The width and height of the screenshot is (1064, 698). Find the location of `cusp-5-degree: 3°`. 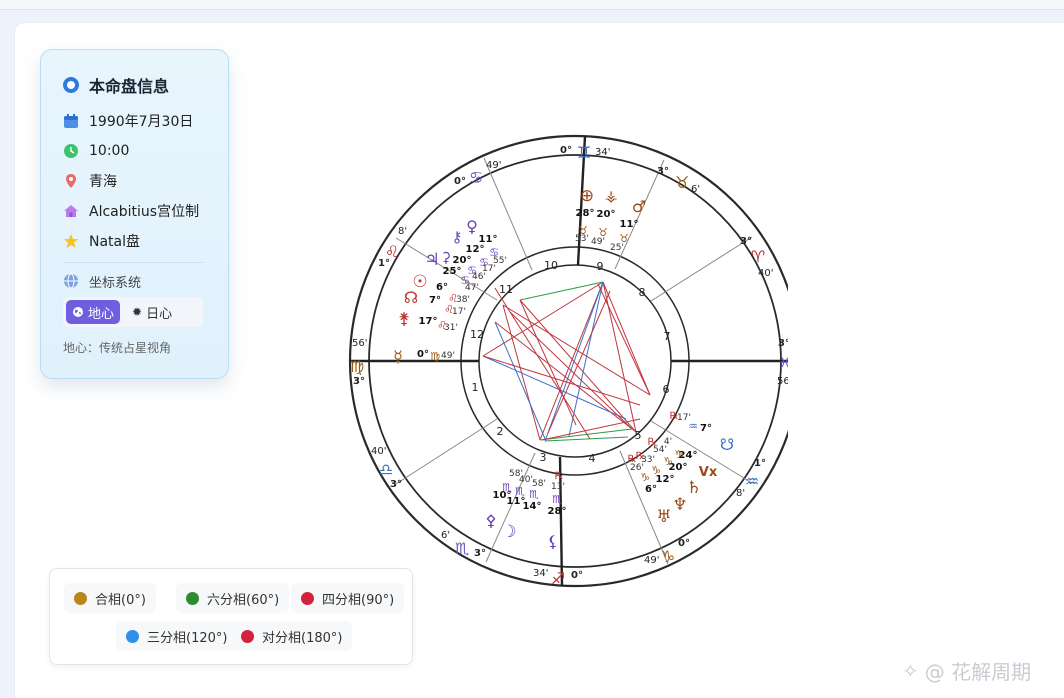

cusp-5-degree: 3° is located at coordinates (480, 553).